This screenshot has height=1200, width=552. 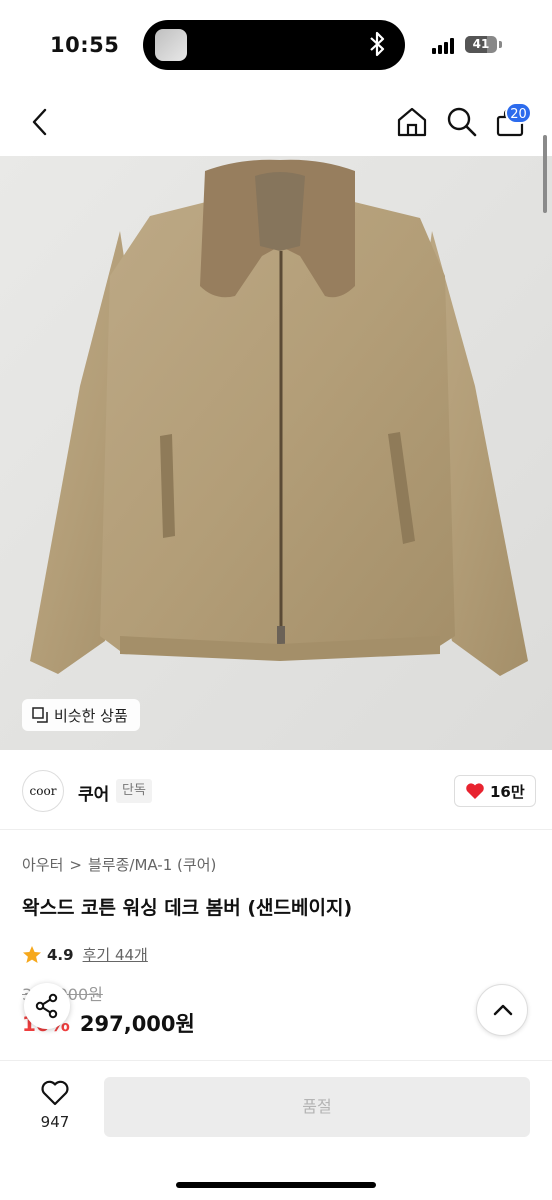 I want to click on share-icon, so click(x=46, y=1006).